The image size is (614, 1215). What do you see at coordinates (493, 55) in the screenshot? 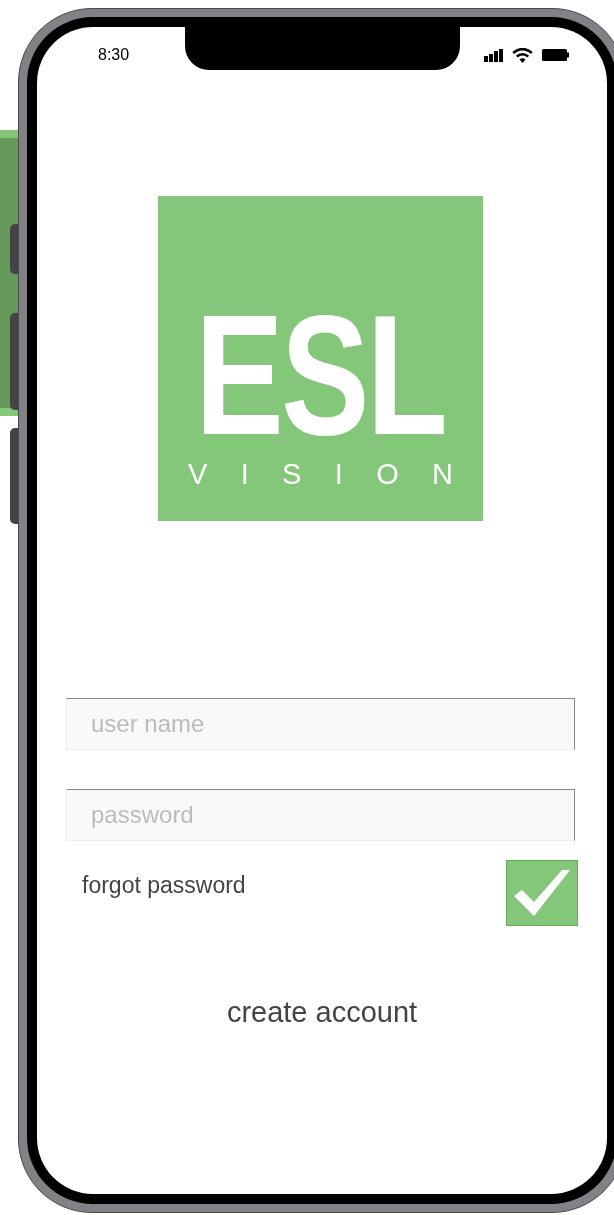
I see `signal-icon` at bounding box center [493, 55].